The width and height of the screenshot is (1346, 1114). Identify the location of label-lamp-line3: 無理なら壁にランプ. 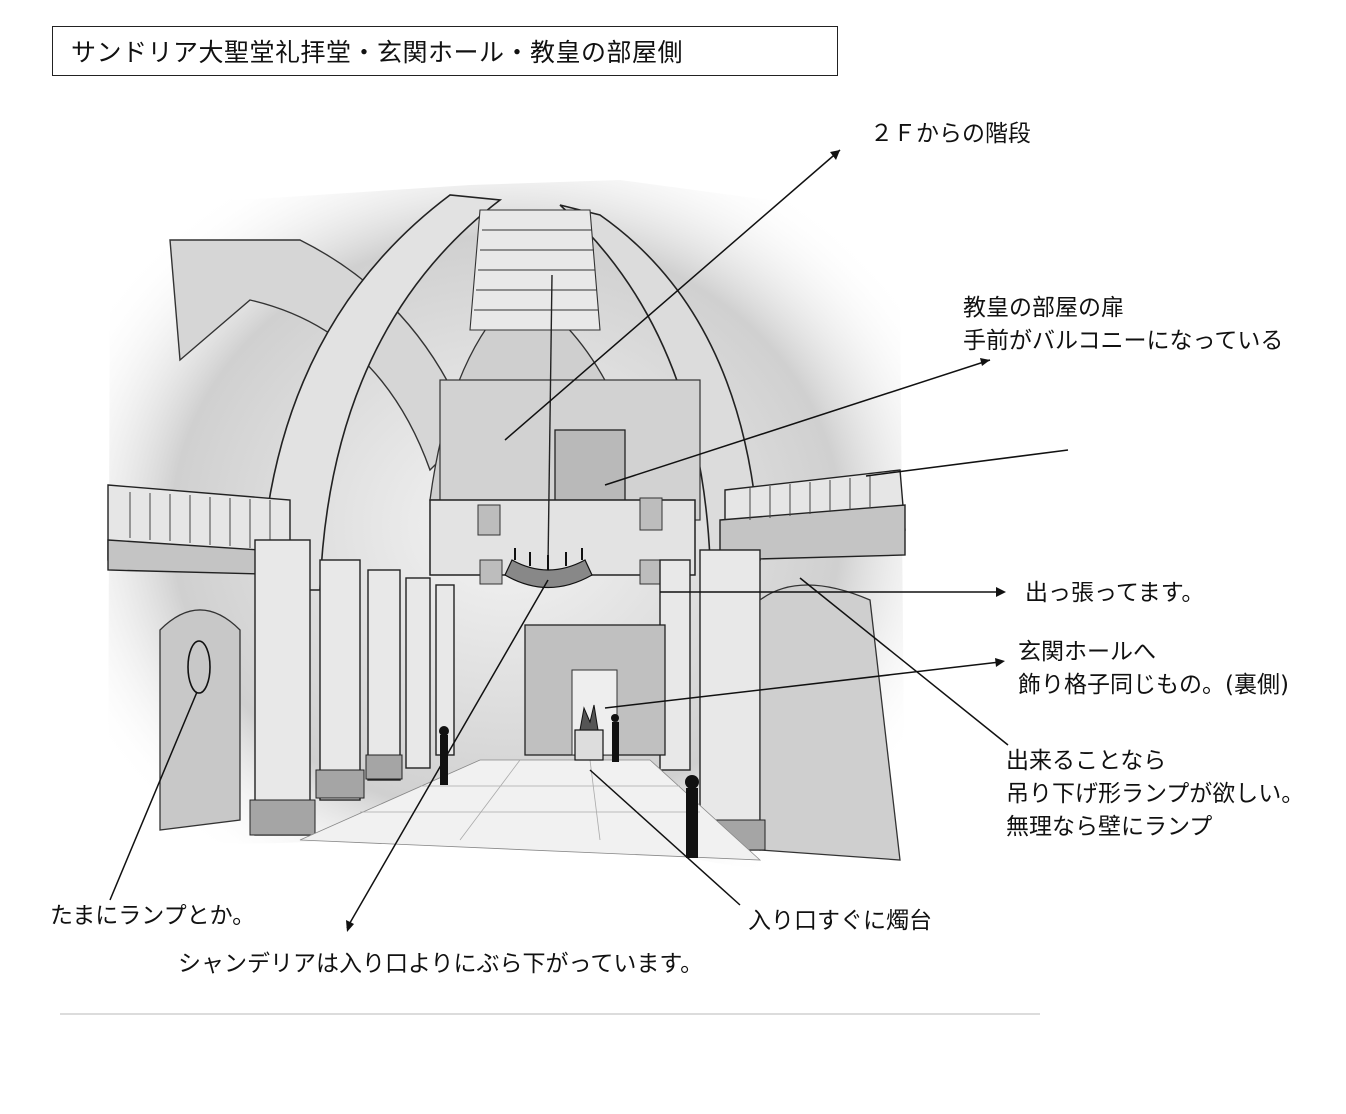
(1109, 827).